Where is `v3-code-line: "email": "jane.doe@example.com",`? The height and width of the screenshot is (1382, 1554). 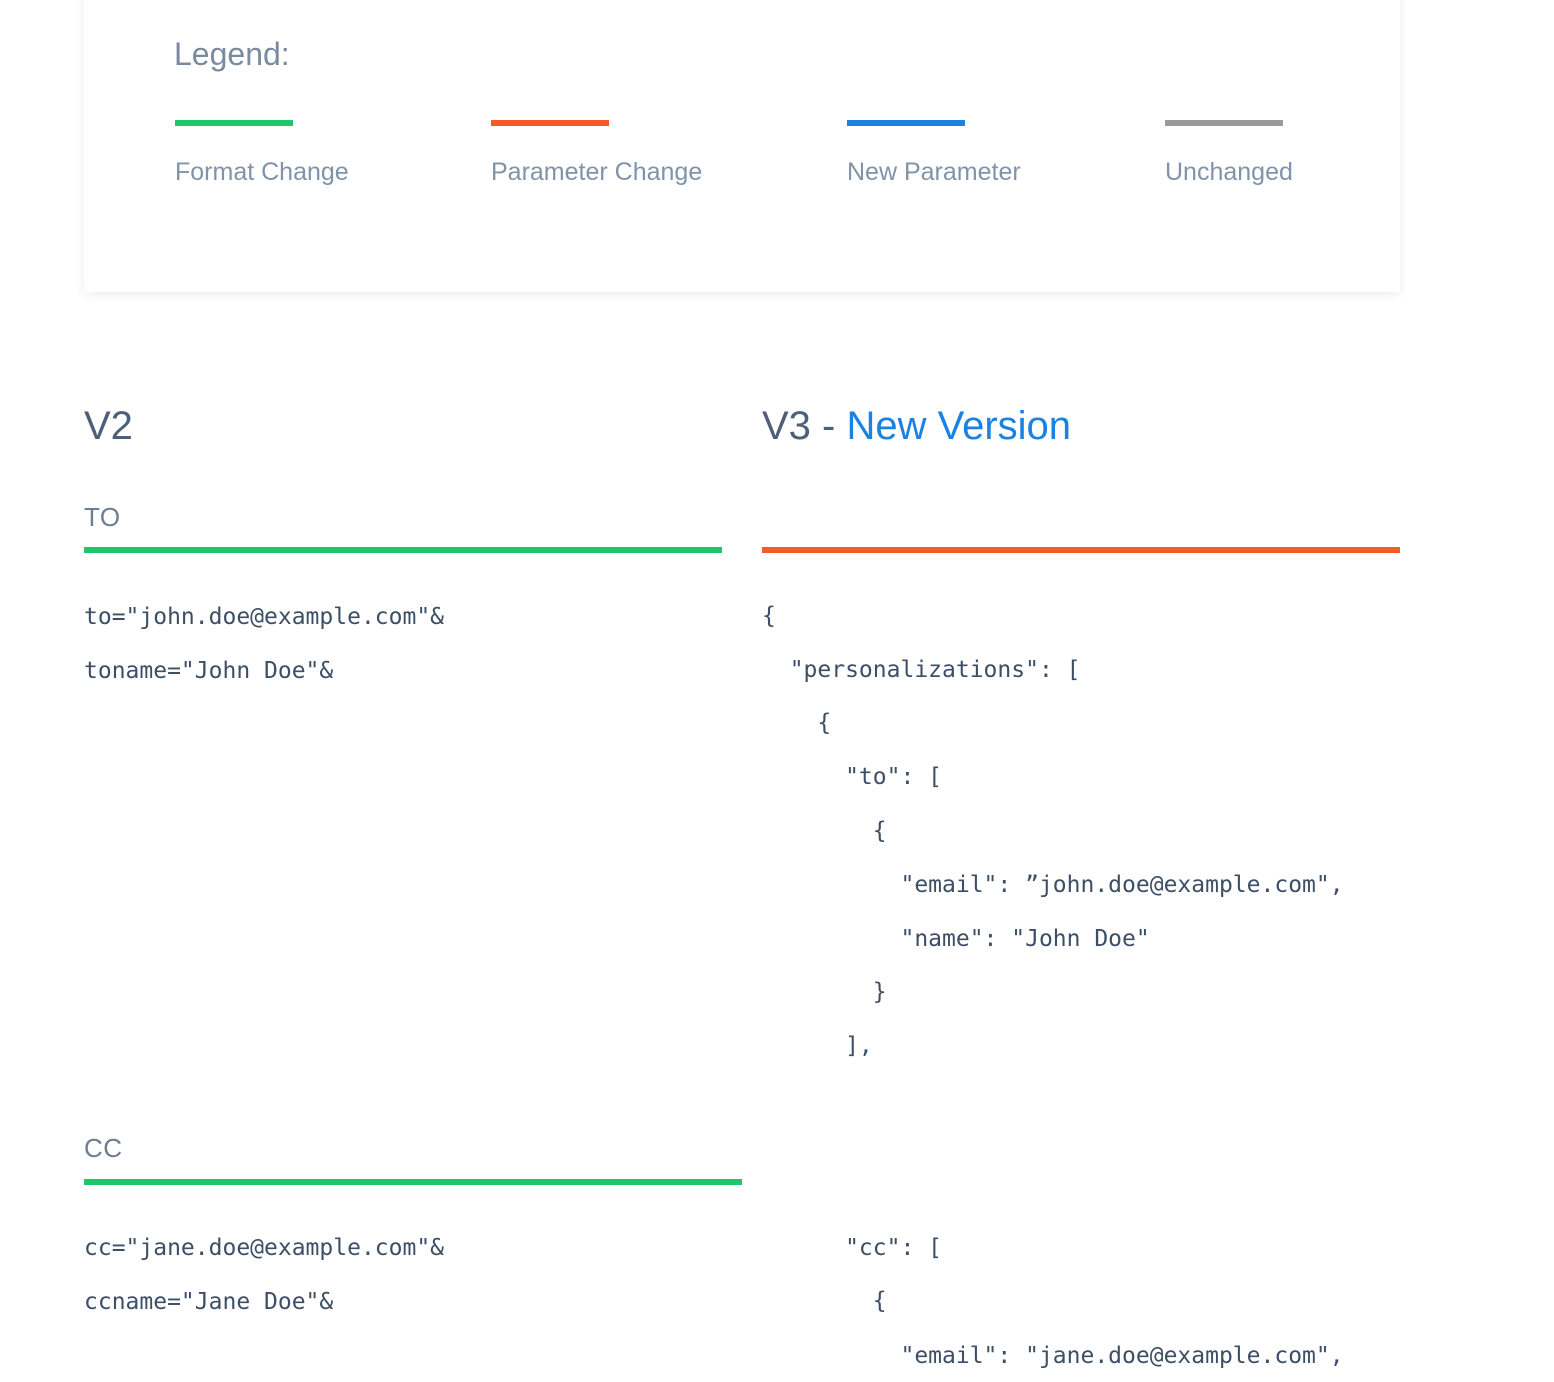
v3-code-line: "email": "jane.doe@example.com", is located at coordinates (1053, 1356).